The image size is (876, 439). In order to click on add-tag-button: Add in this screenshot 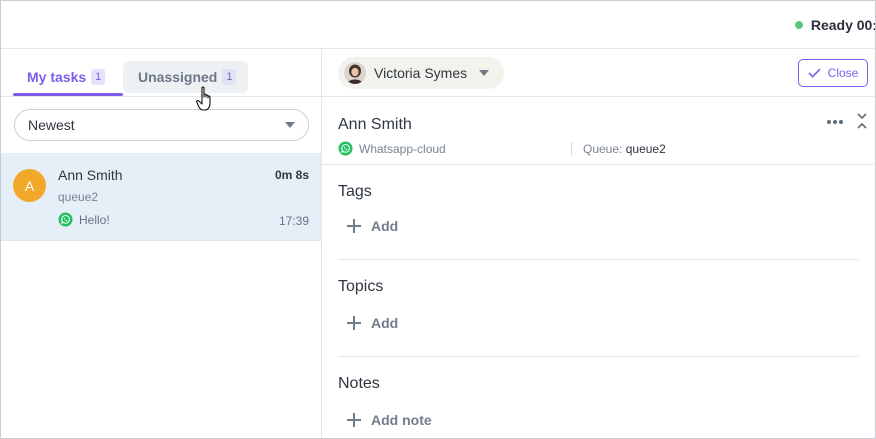, I will do `click(372, 226)`.